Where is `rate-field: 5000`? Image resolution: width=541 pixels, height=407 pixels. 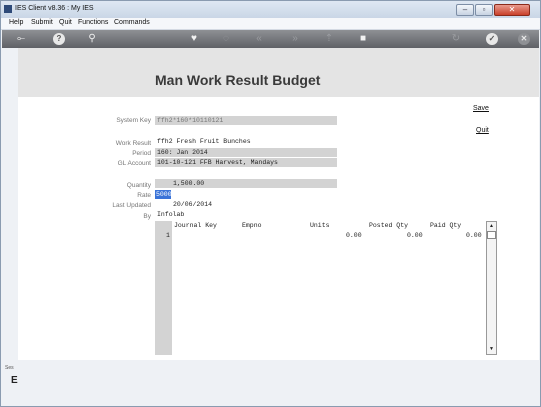 rate-field: 5000 is located at coordinates (163, 194).